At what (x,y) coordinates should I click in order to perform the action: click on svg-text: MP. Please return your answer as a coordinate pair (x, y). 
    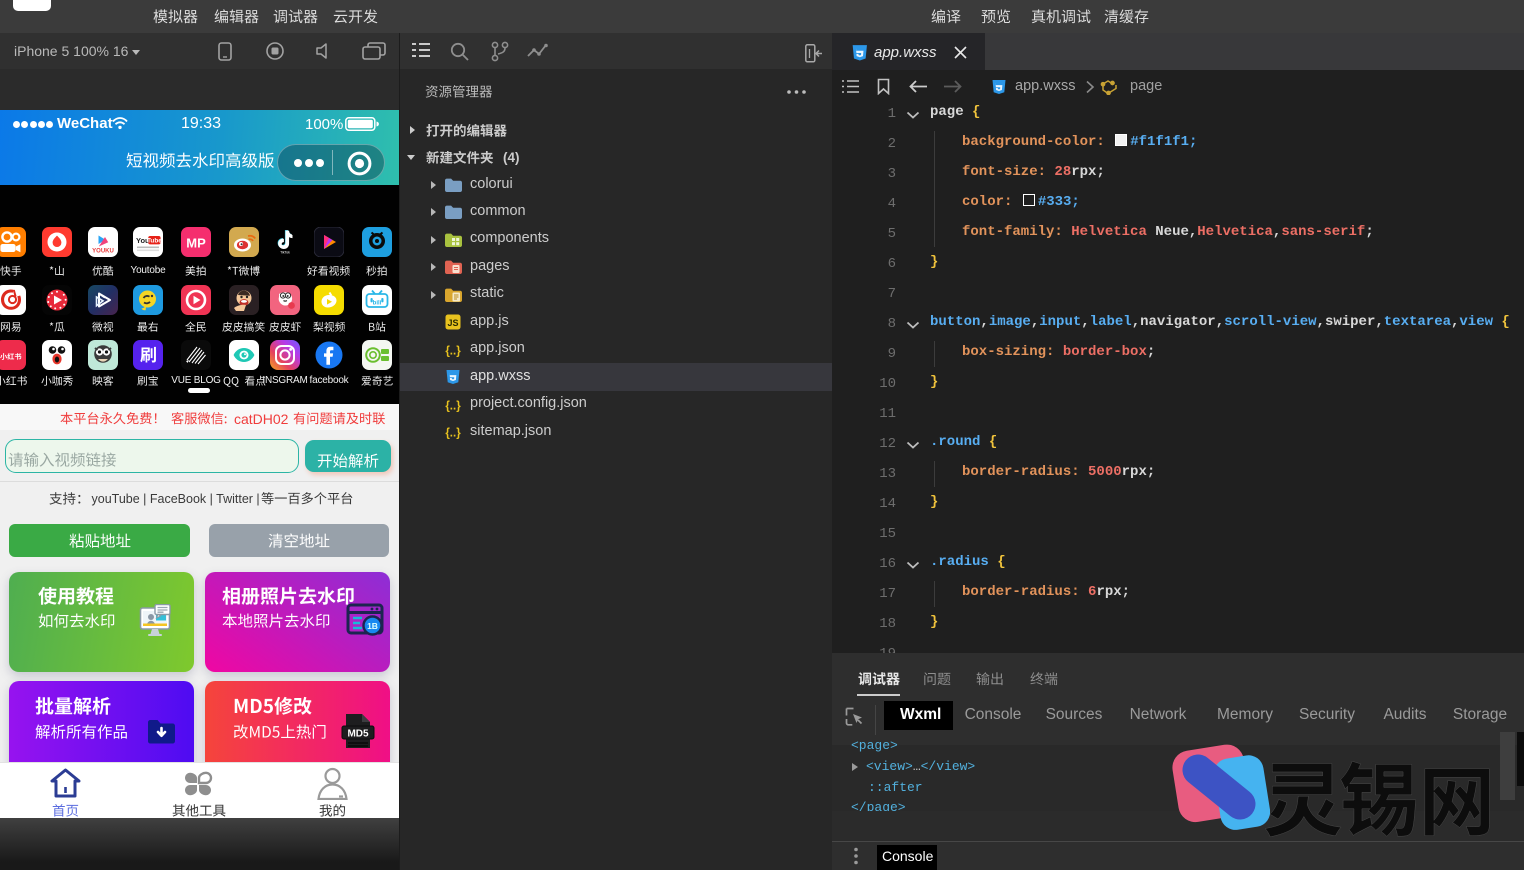
    Looking at the image, I should click on (196, 243).